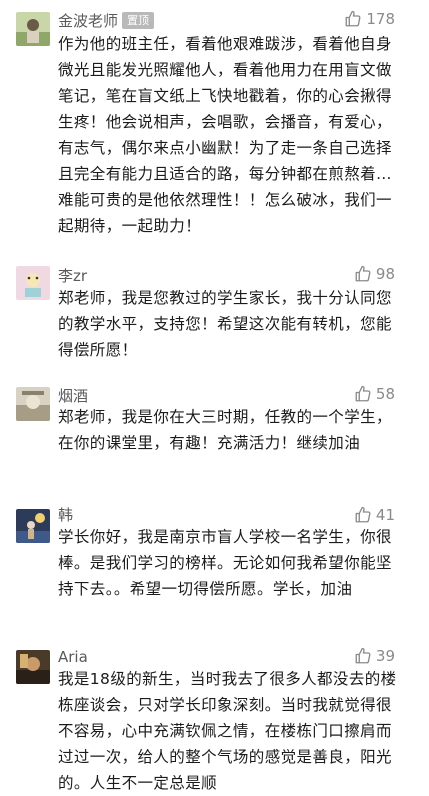  Describe the element at coordinates (374, 394) in the screenshot. I see `like-button: 58` at that location.